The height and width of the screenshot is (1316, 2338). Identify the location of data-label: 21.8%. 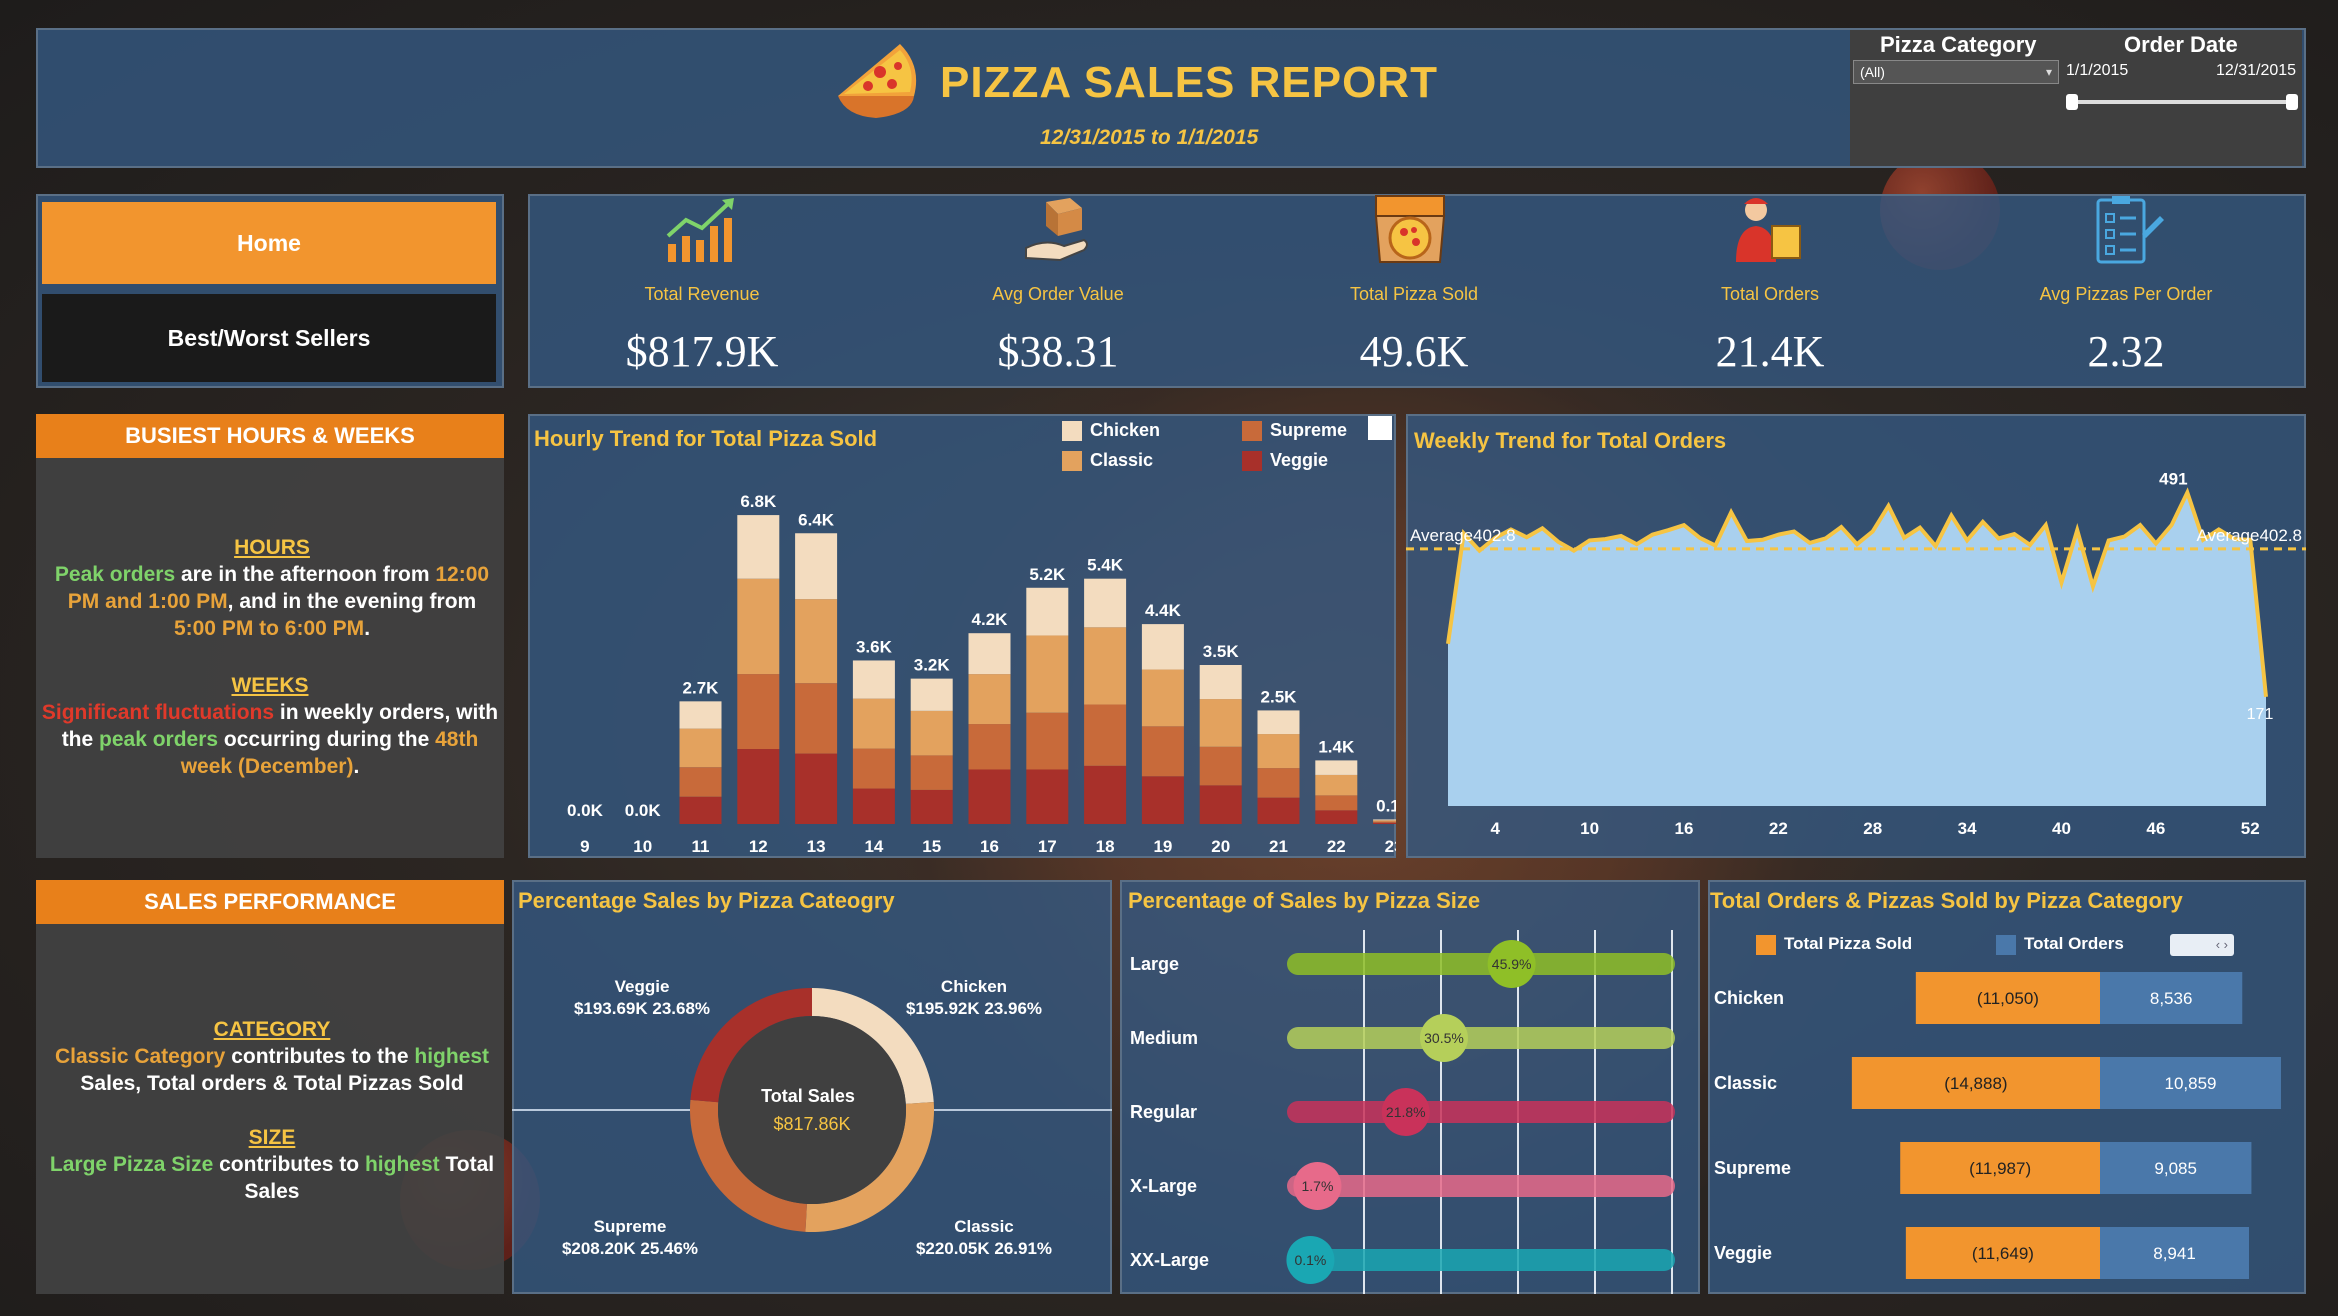
(1406, 1112).